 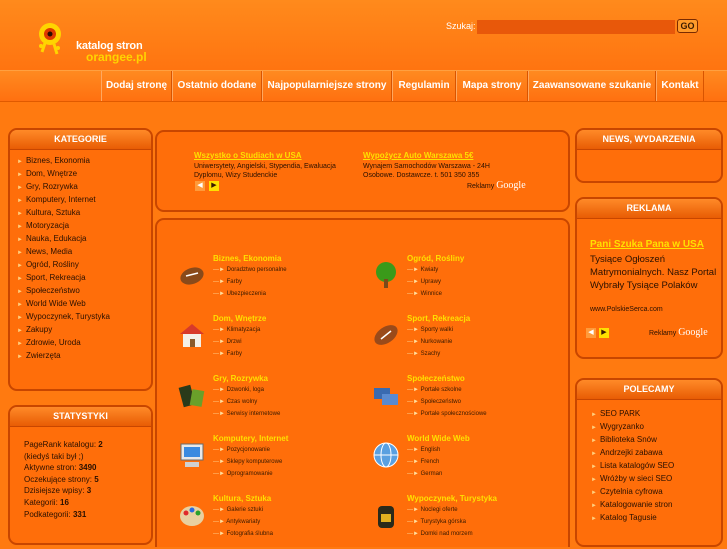 What do you see at coordinates (424, 282) in the screenshot?
I see `subcategory-link: ---► Uprawy` at bounding box center [424, 282].